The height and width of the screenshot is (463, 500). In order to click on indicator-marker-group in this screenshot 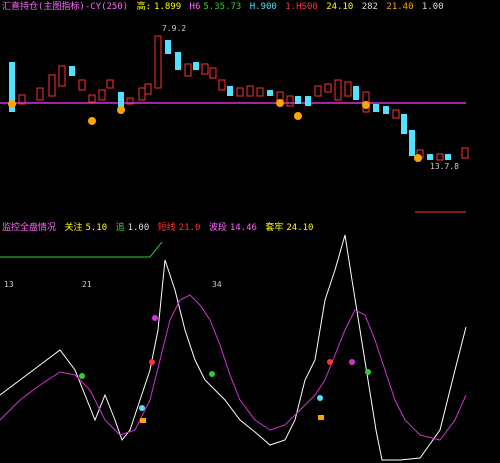, I will do `click(225, 369)`.